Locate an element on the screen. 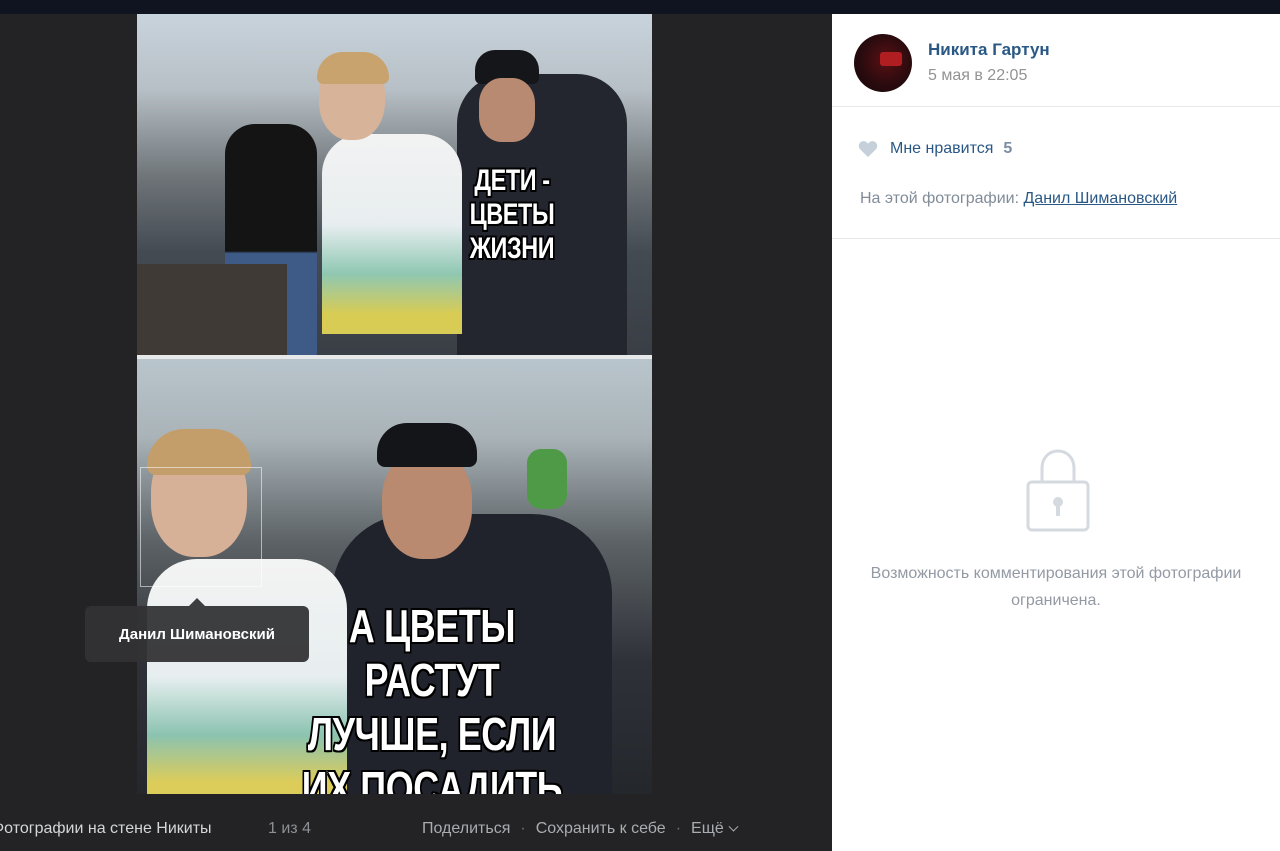  more-label: Ещё is located at coordinates (707, 828).